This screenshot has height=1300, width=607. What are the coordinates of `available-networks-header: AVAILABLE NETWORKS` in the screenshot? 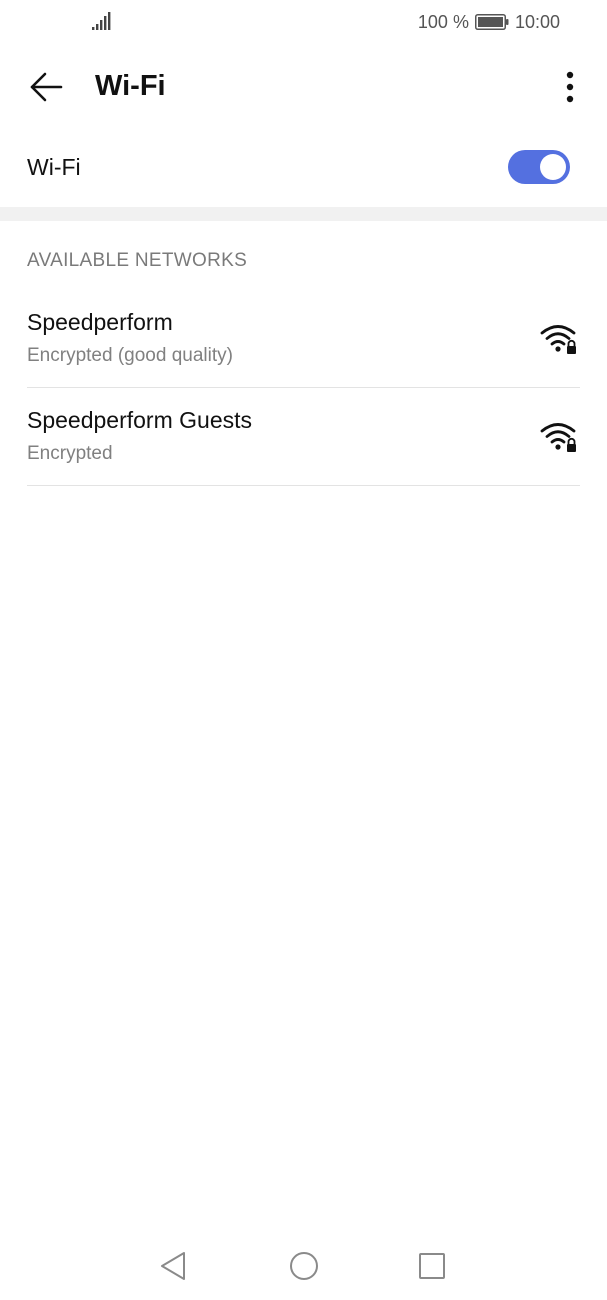 It's located at (137, 260).